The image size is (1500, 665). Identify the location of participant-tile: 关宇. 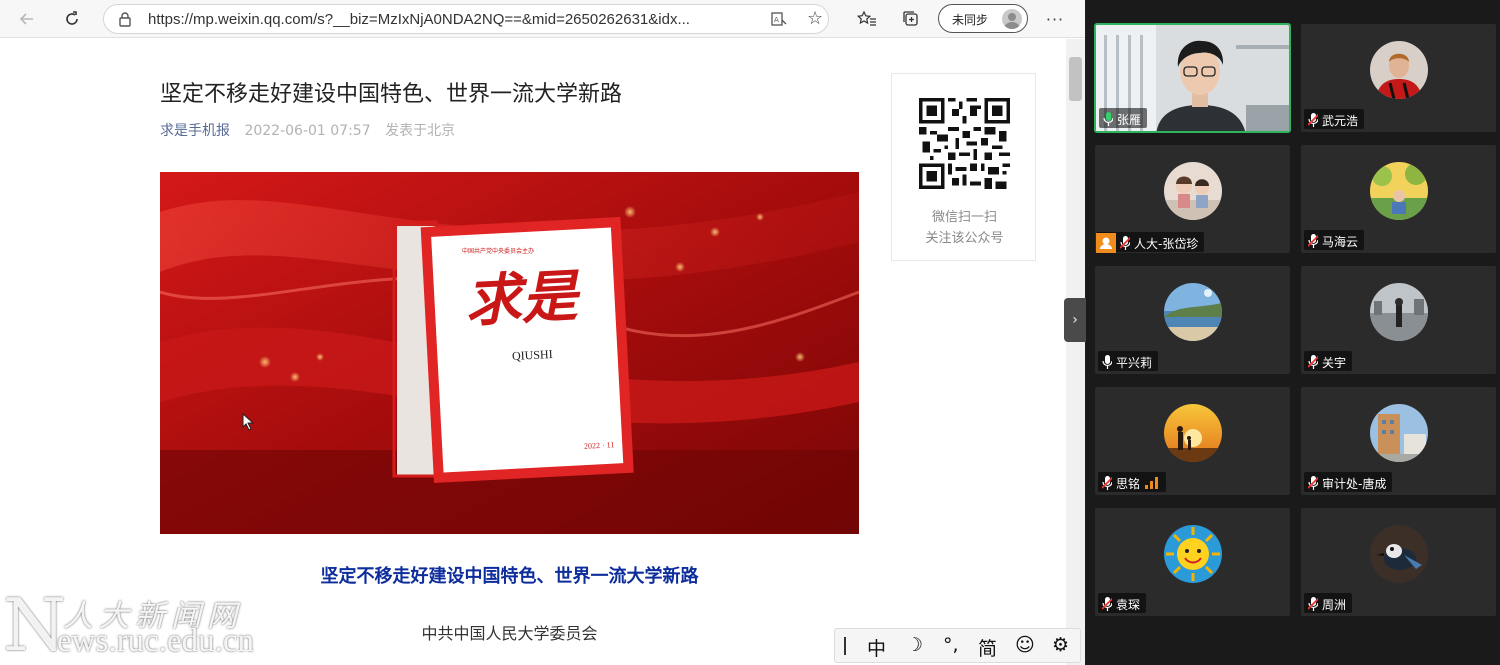
(1398, 320).